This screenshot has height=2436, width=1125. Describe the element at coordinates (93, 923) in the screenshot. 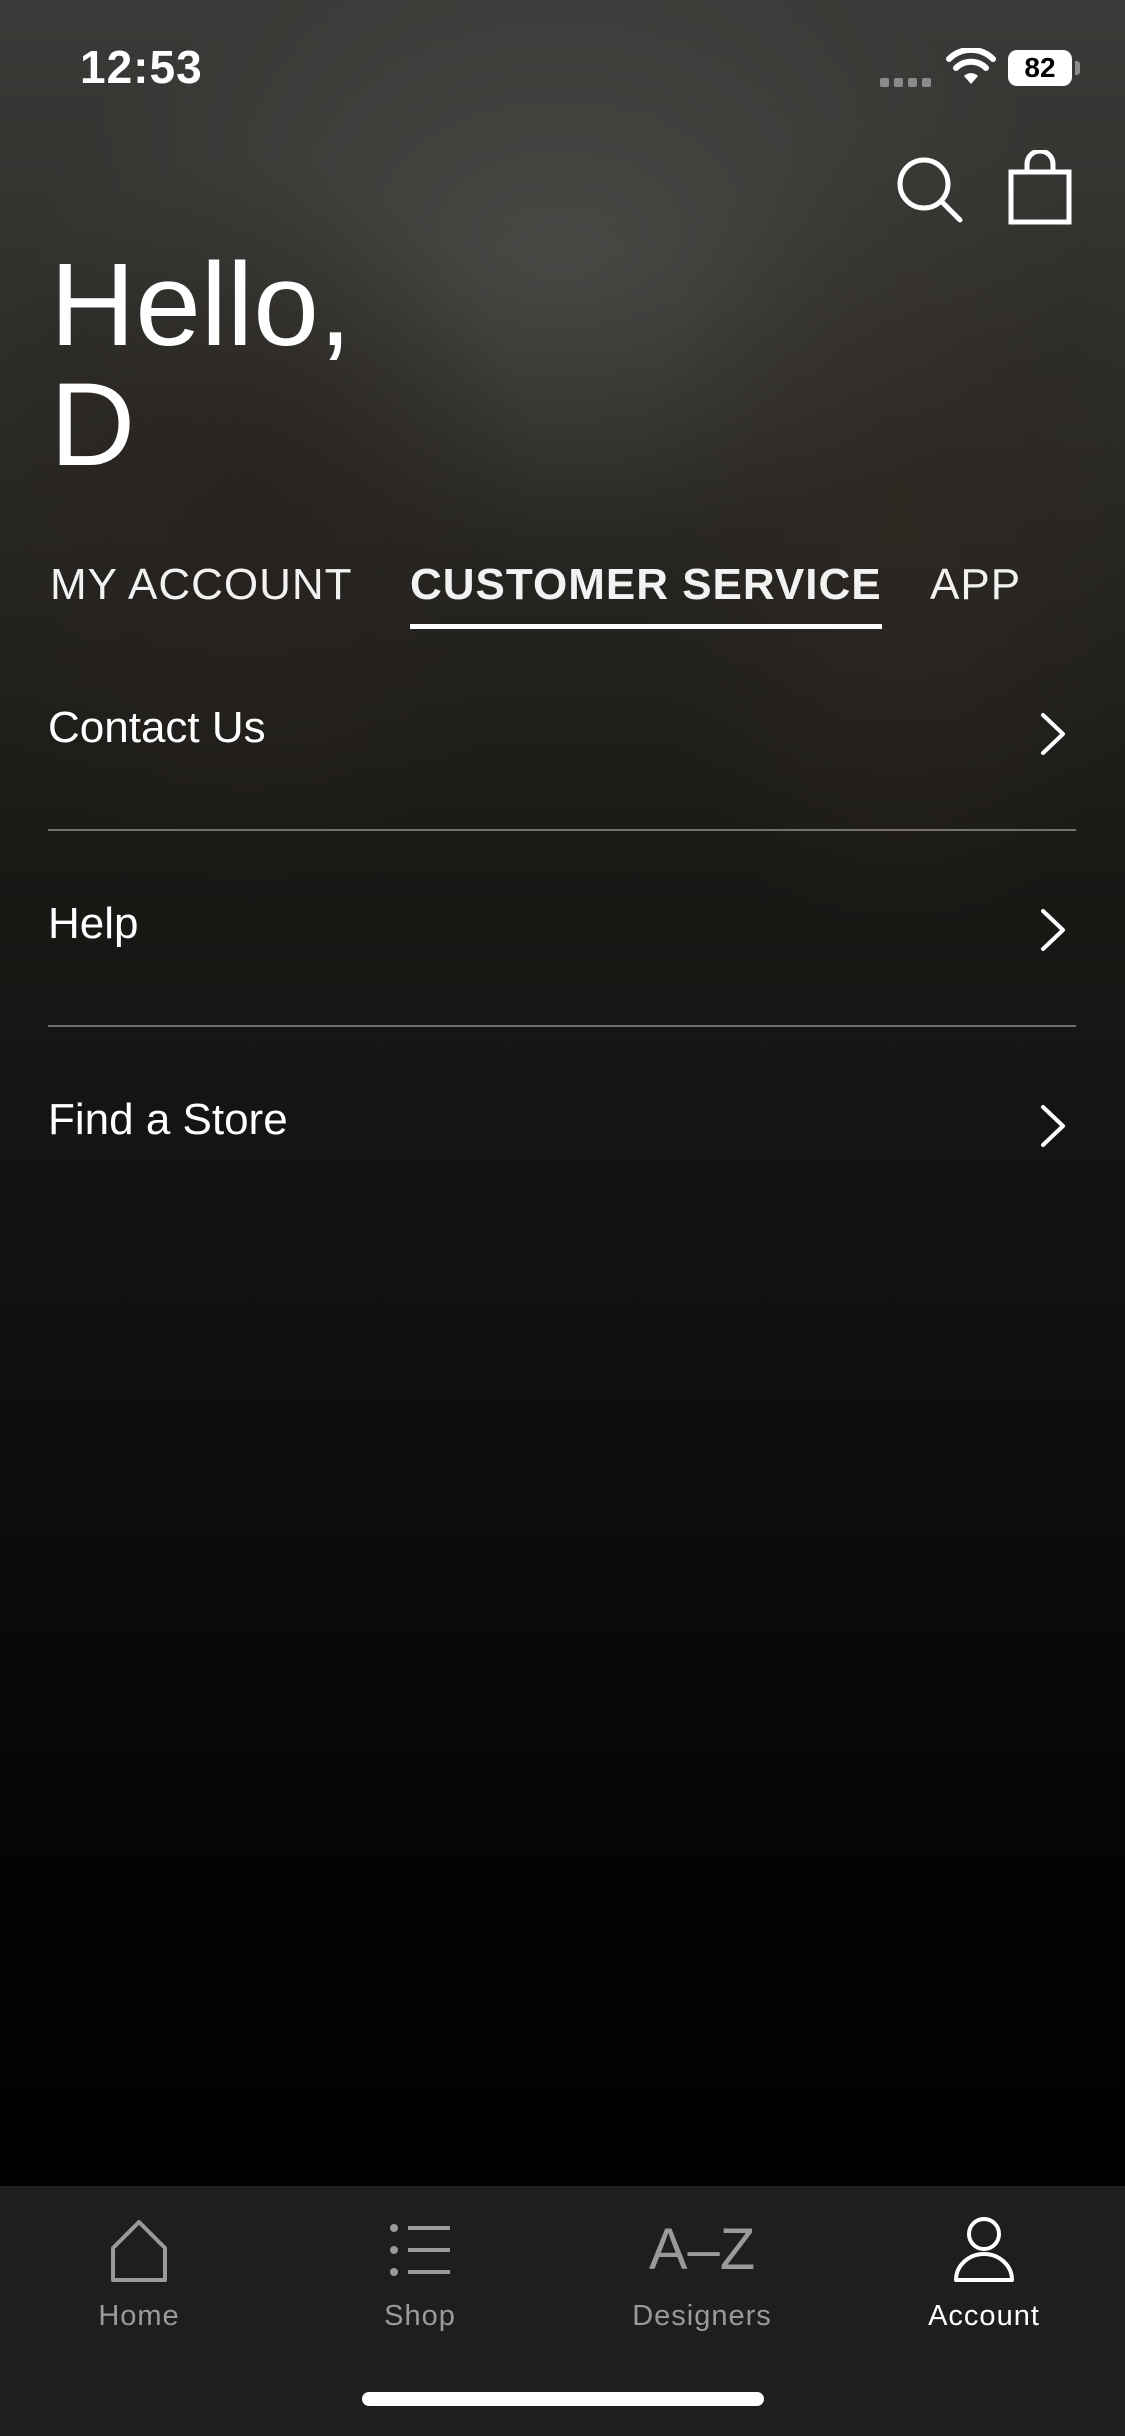

I see `menu-item-label: Help` at that location.